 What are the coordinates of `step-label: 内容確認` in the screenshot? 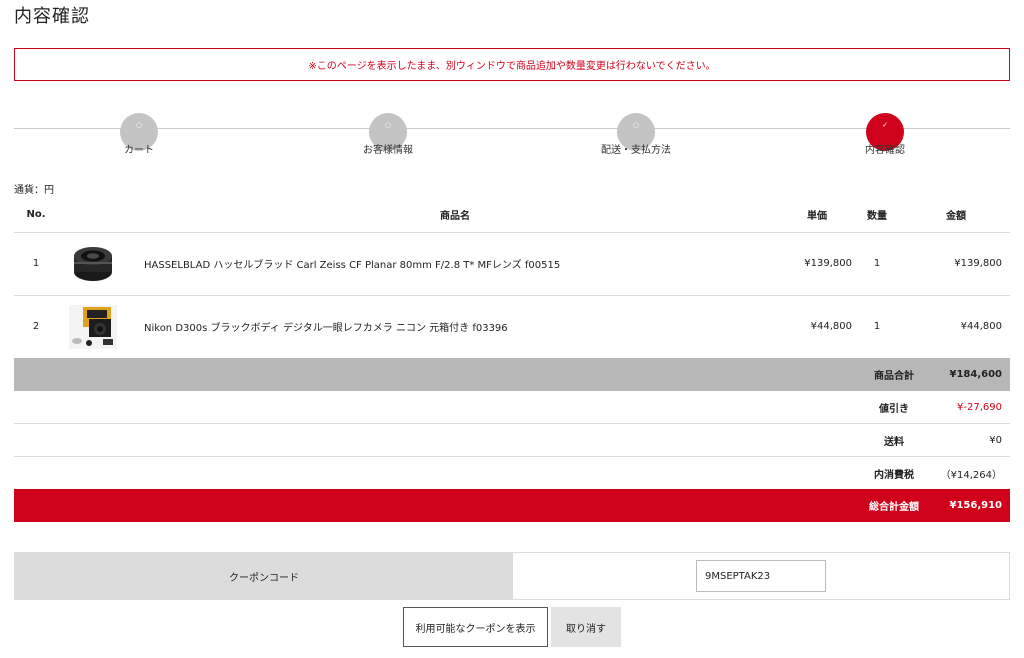 It's located at (885, 150).